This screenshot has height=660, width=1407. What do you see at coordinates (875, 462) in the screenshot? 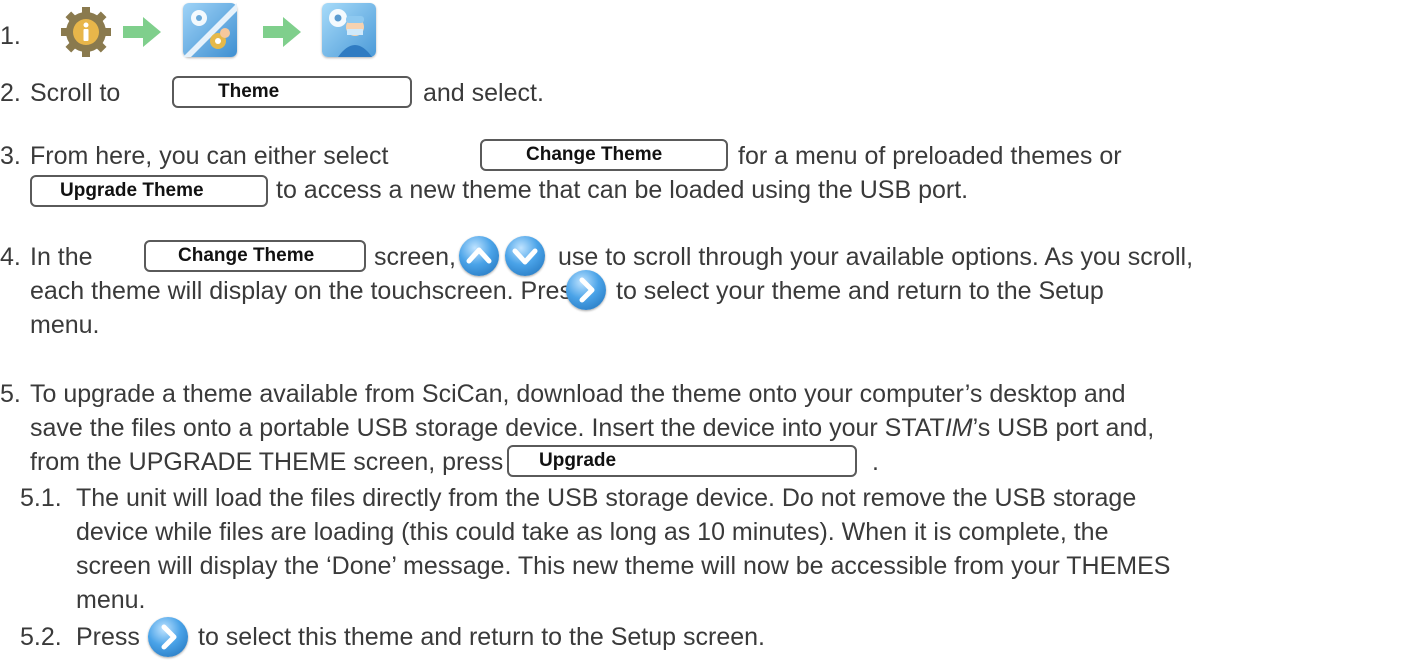
I see `step-text: .` at bounding box center [875, 462].